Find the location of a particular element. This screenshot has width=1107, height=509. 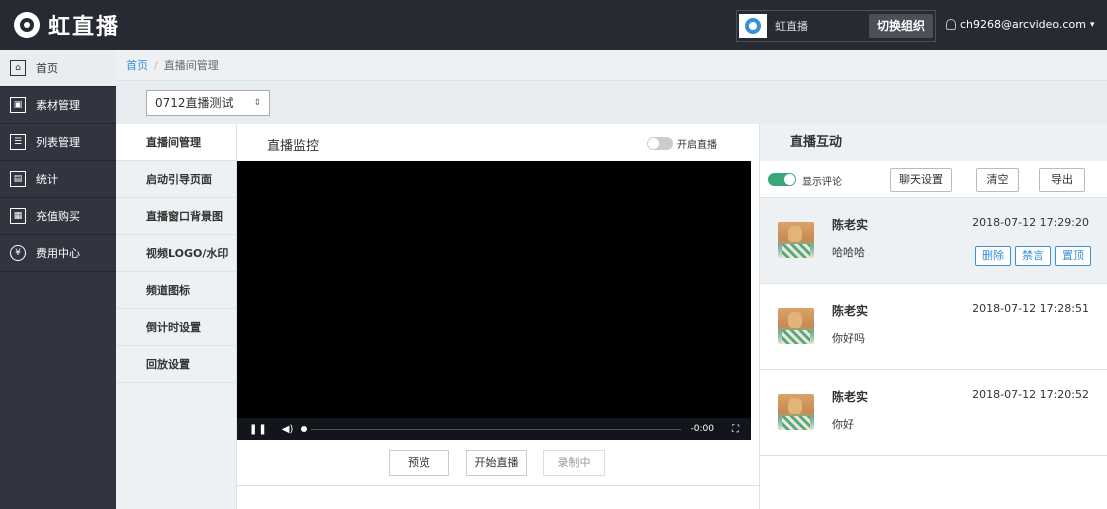

comment-time: 2018-07-12 17:20:52 is located at coordinates (1030, 394).